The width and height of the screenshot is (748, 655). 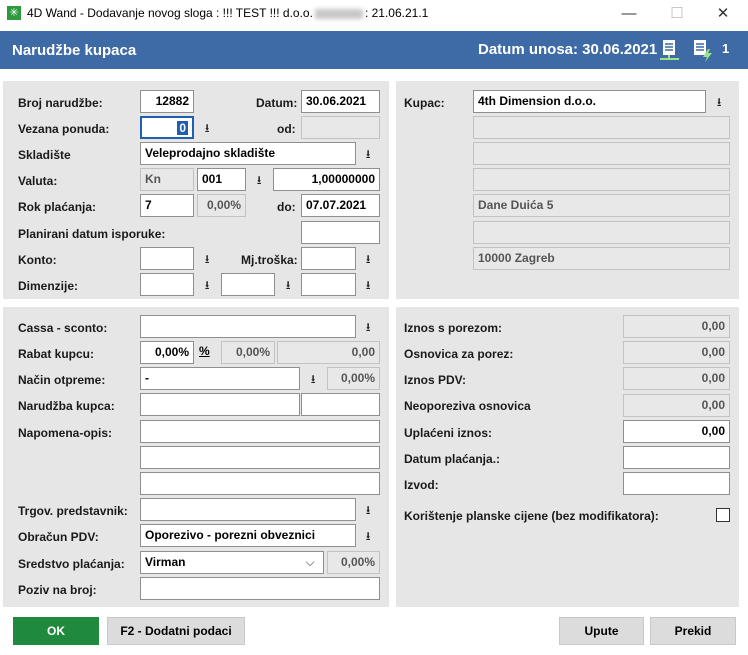 What do you see at coordinates (167, 127) in the screenshot?
I see `vezana-ponuda-field: 0` at bounding box center [167, 127].